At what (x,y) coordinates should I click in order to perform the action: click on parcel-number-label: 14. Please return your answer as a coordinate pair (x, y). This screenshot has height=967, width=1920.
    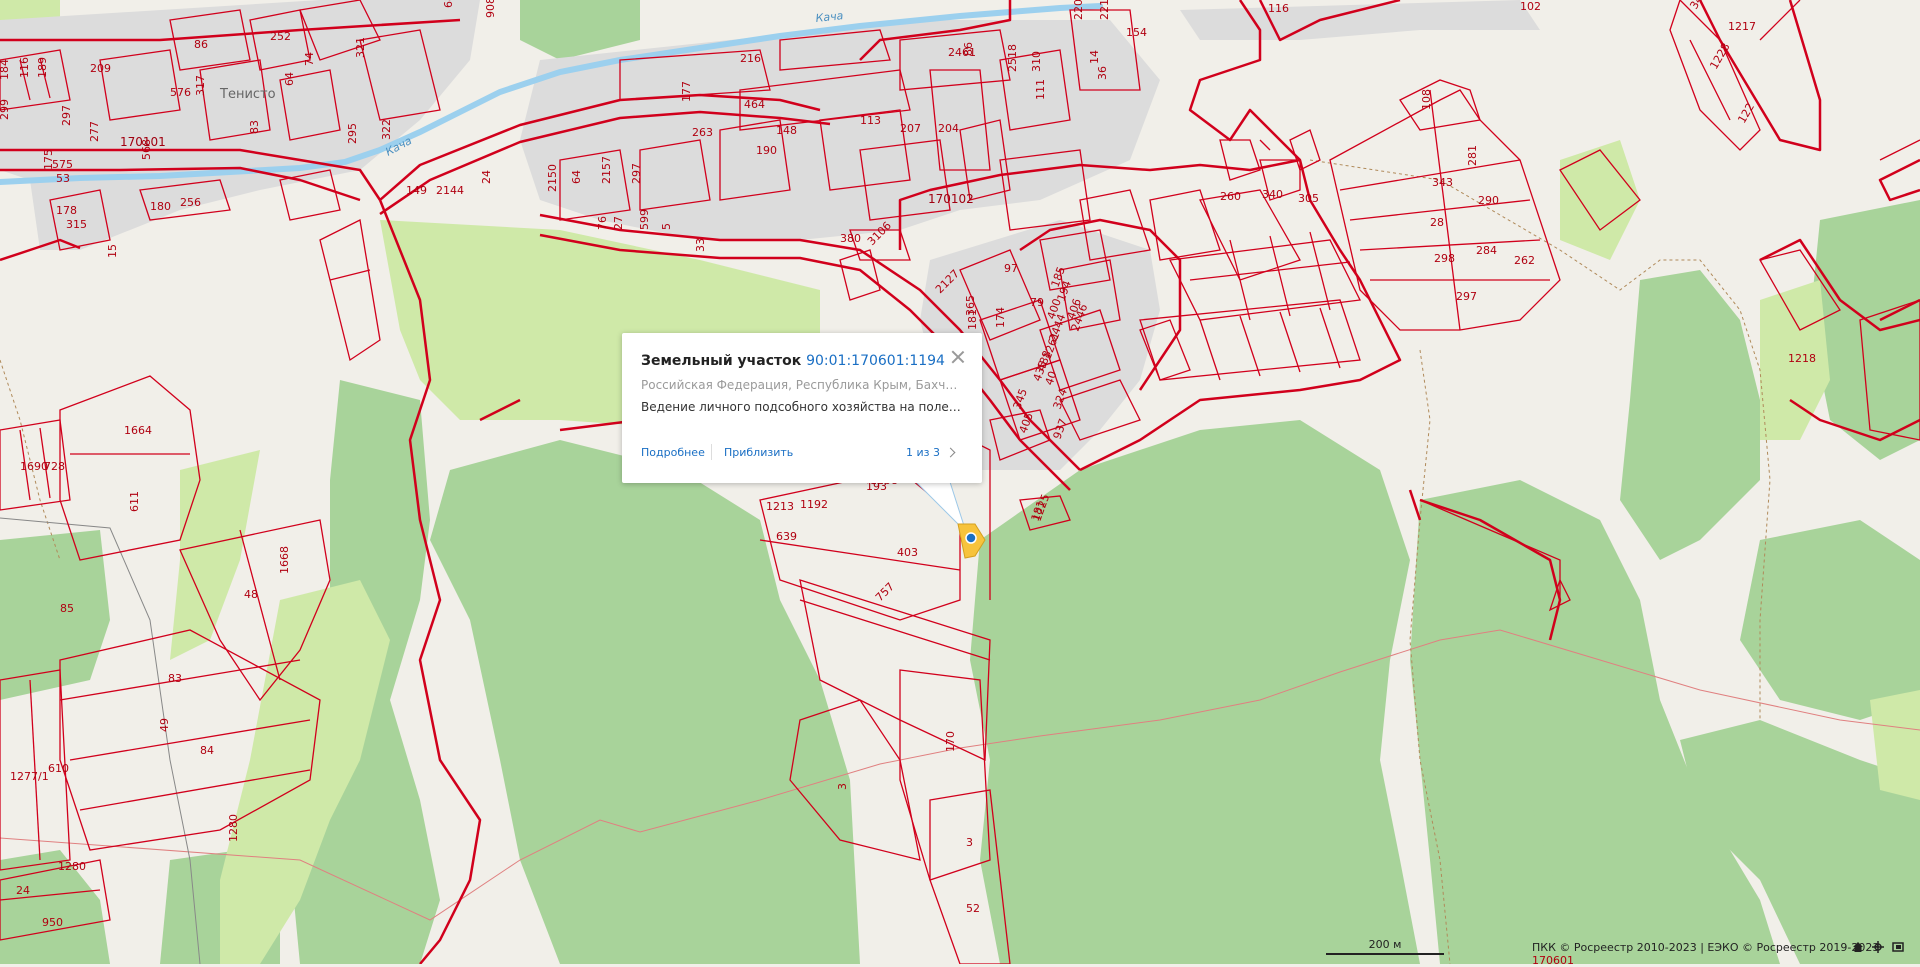
    Looking at the image, I should click on (1094, 57).